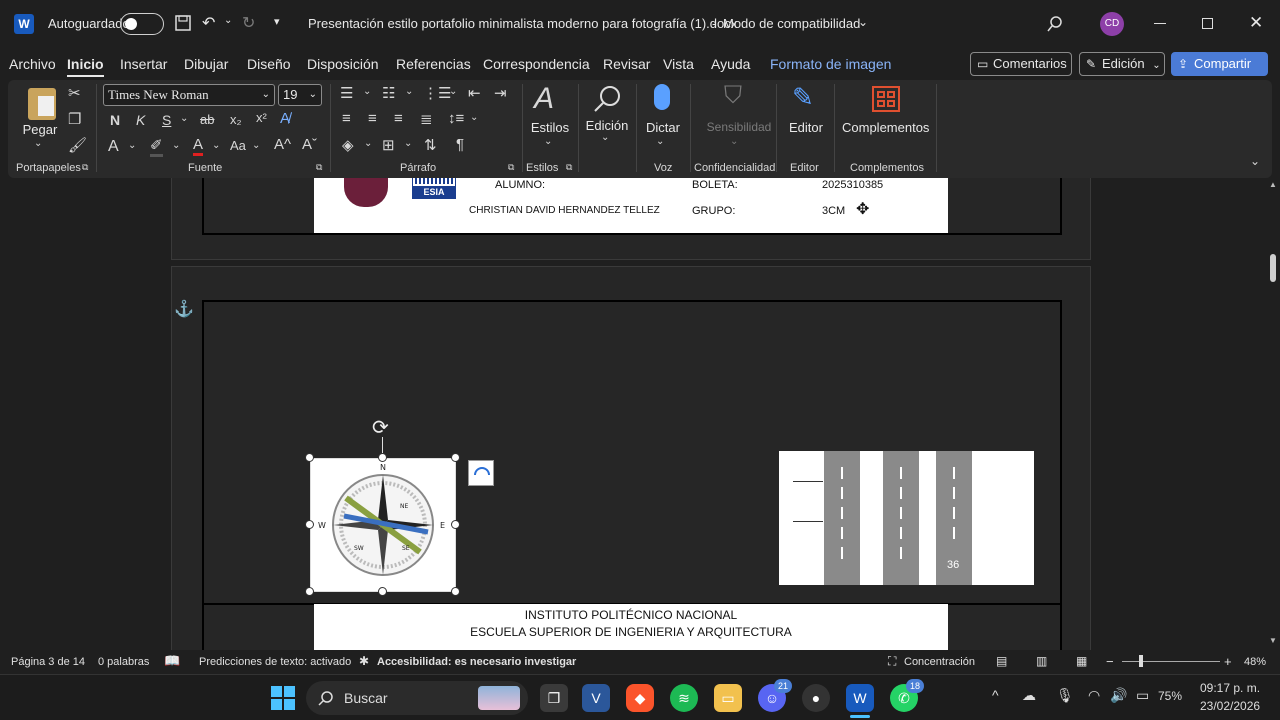  What do you see at coordinates (995, 695) in the screenshot?
I see `show-hidden-icons: ^` at bounding box center [995, 695].